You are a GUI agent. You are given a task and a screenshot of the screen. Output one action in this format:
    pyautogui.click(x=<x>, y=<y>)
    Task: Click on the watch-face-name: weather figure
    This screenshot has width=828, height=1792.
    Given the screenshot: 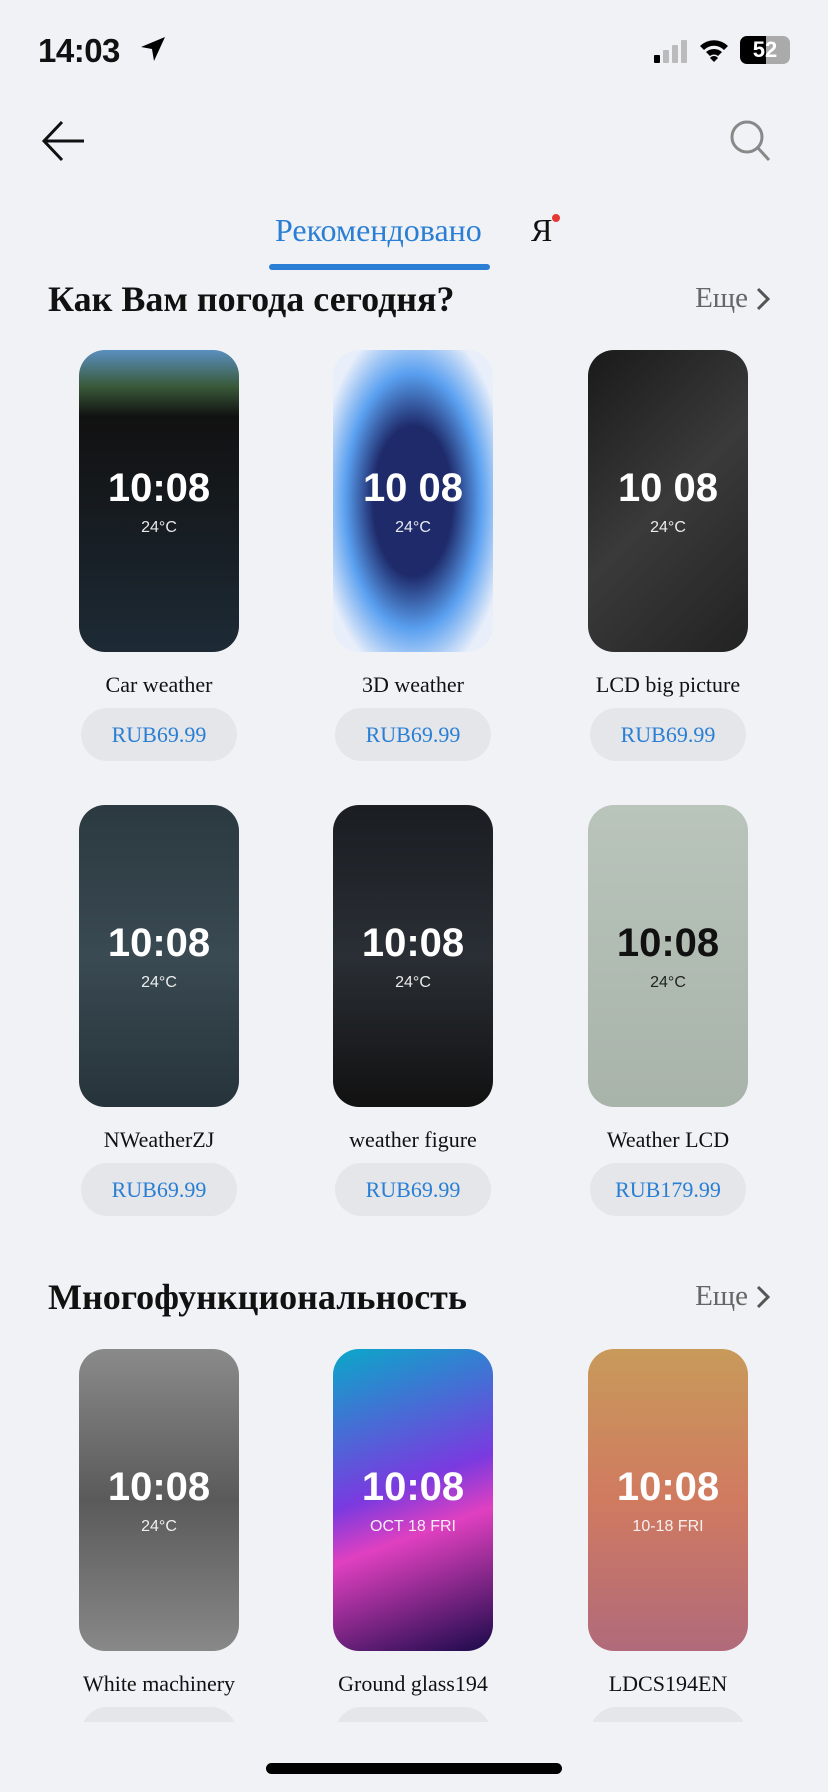 What is the action you would take?
    pyautogui.click(x=413, y=1139)
    